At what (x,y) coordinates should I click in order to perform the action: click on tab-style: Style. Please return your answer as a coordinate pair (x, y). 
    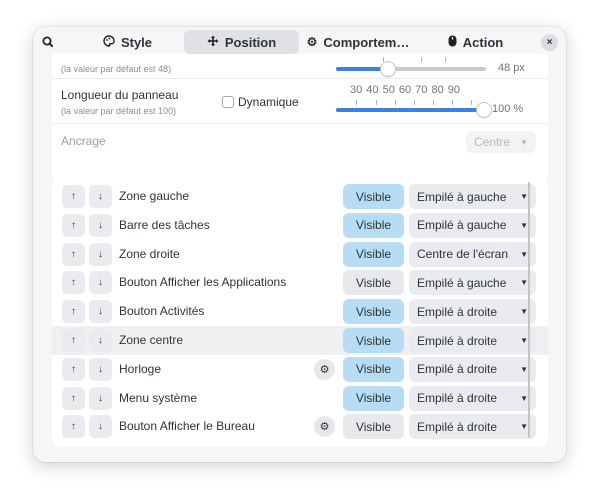
    Looking at the image, I should click on (127, 42).